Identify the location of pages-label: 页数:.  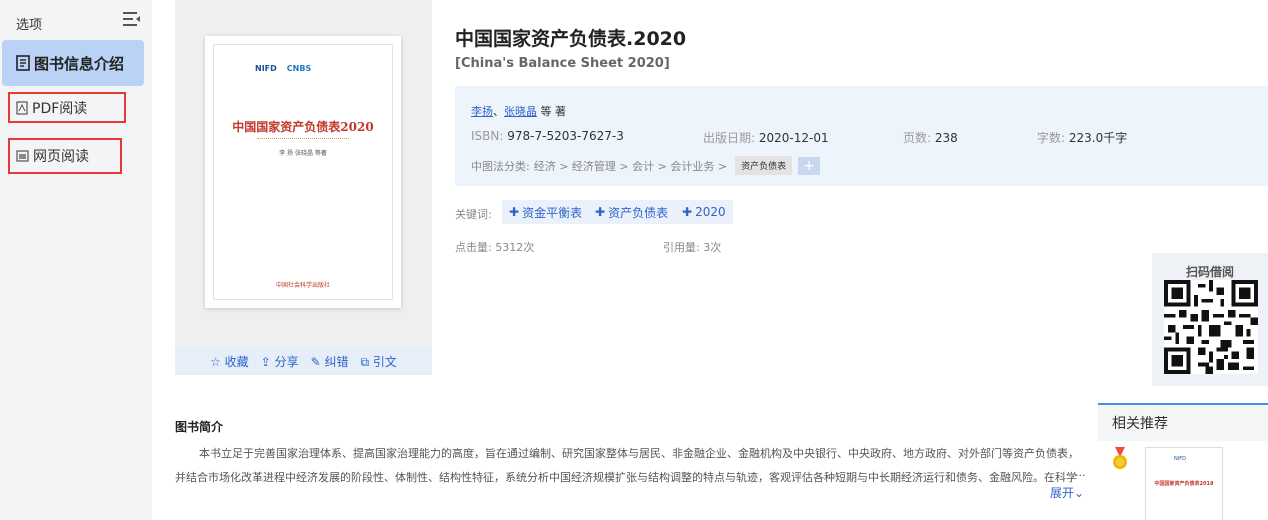
(917, 138).